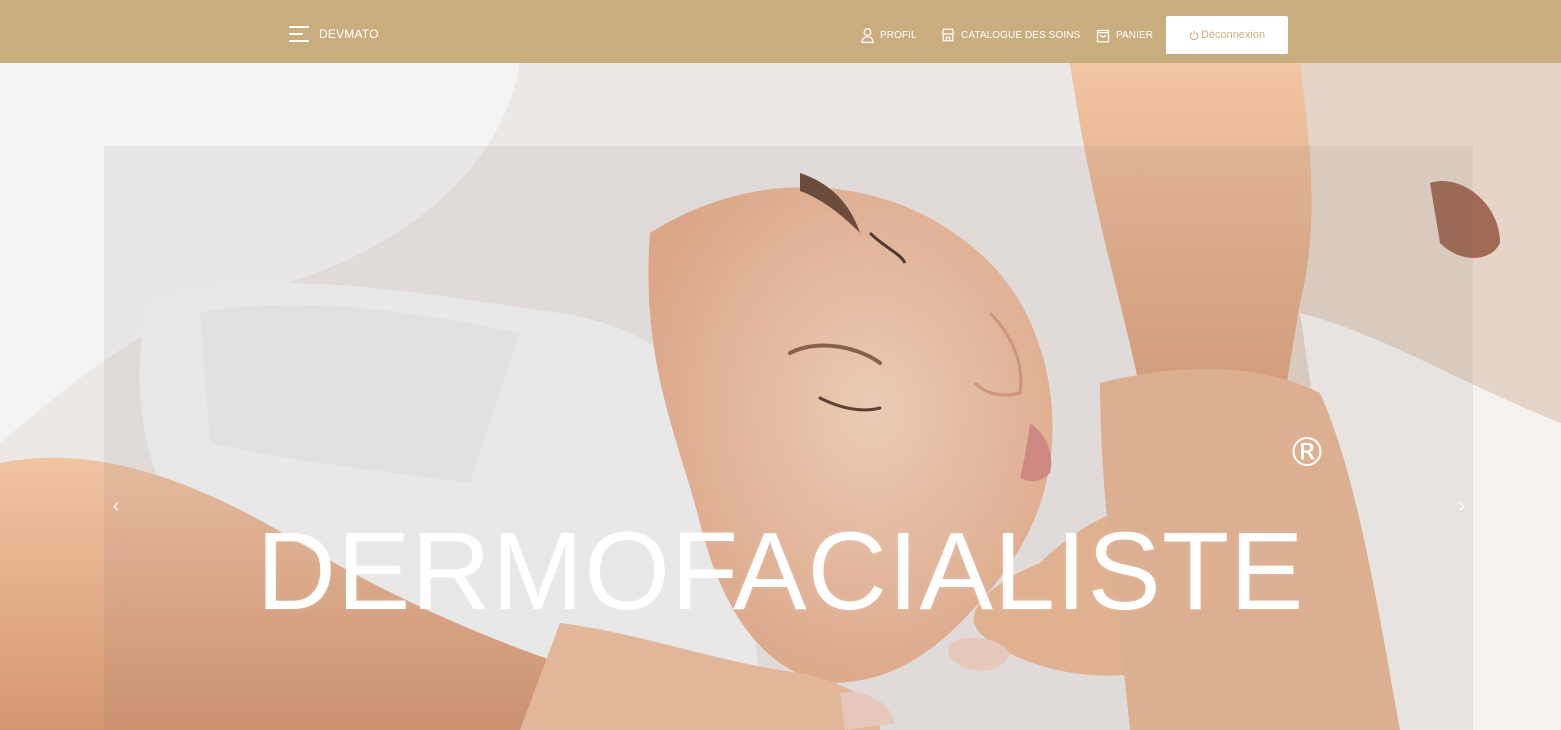  Describe the element at coordinates (867, 35) in the screenshot. I see `user-icon` at that location.